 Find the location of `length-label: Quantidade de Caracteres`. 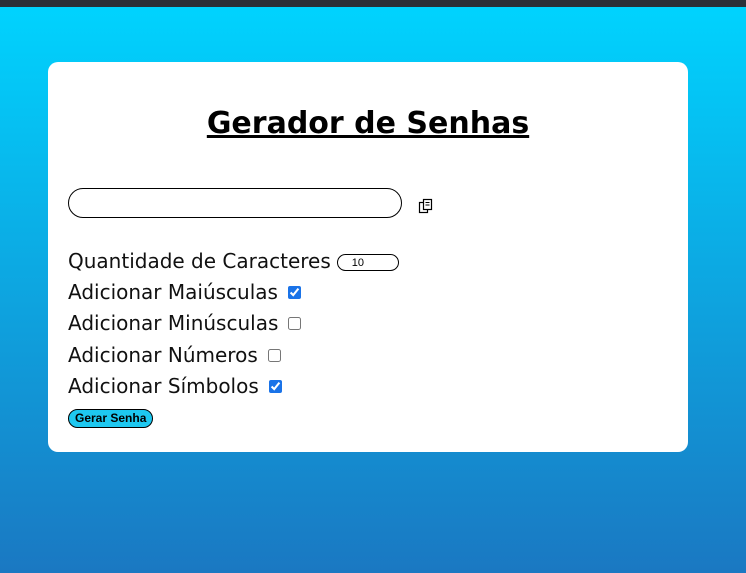

length-label: Quantidade de Caracteres is located at coordinates (199, 261).